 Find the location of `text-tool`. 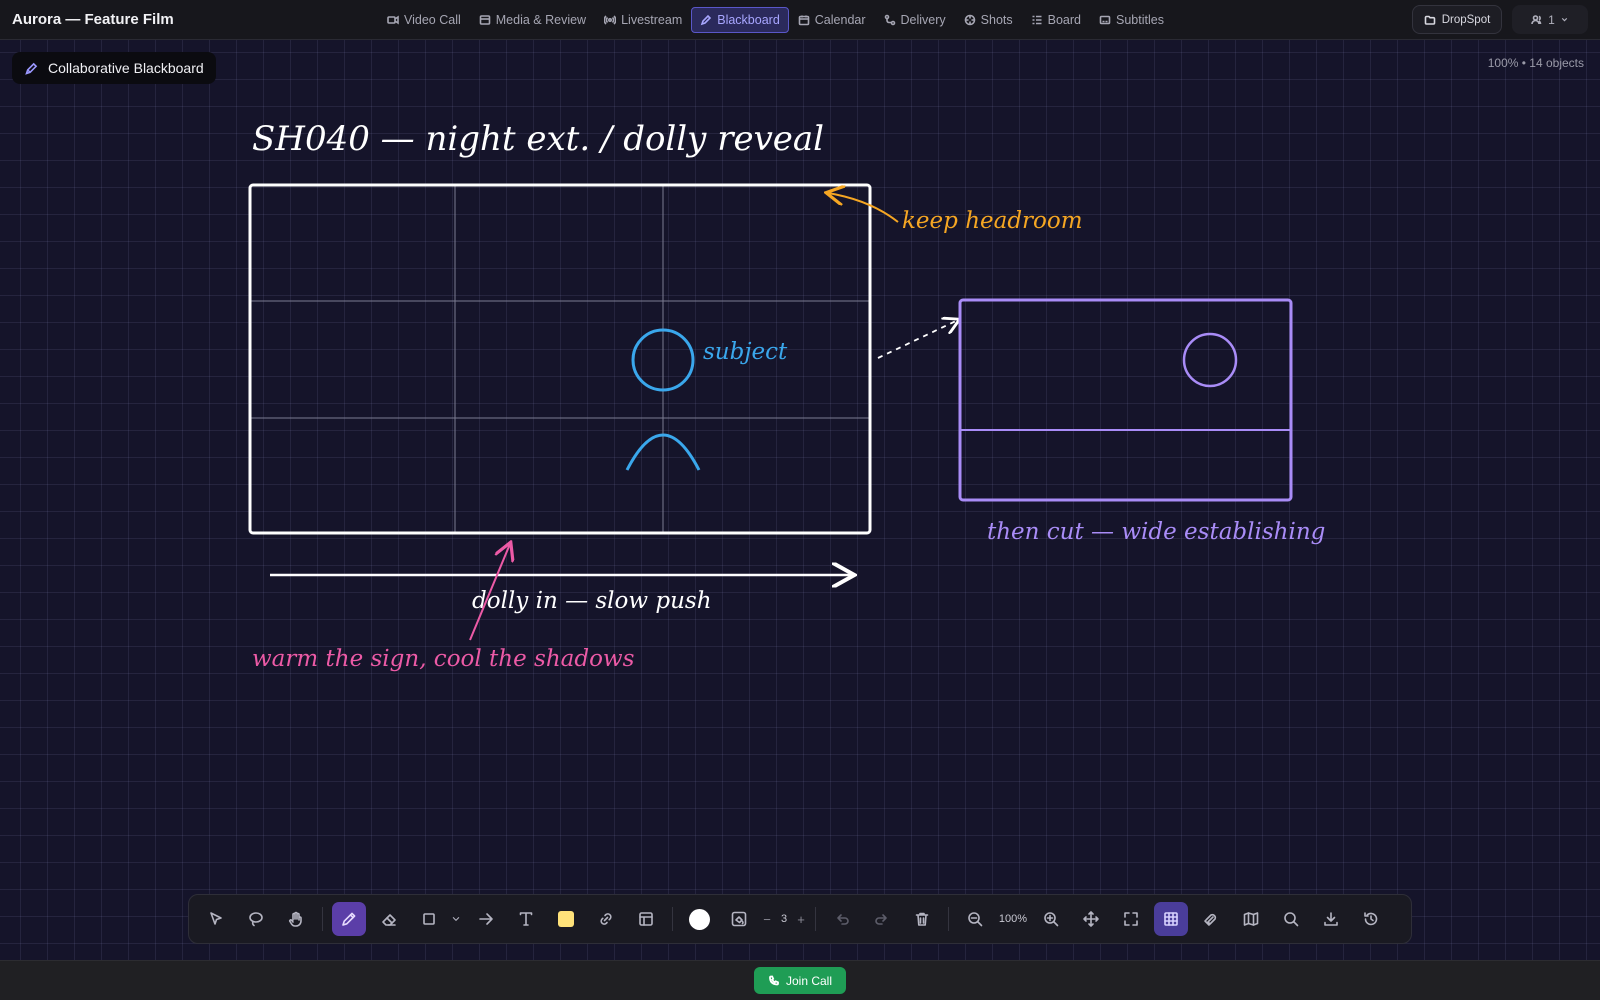

text-tool is located at coordinates (526, 919).